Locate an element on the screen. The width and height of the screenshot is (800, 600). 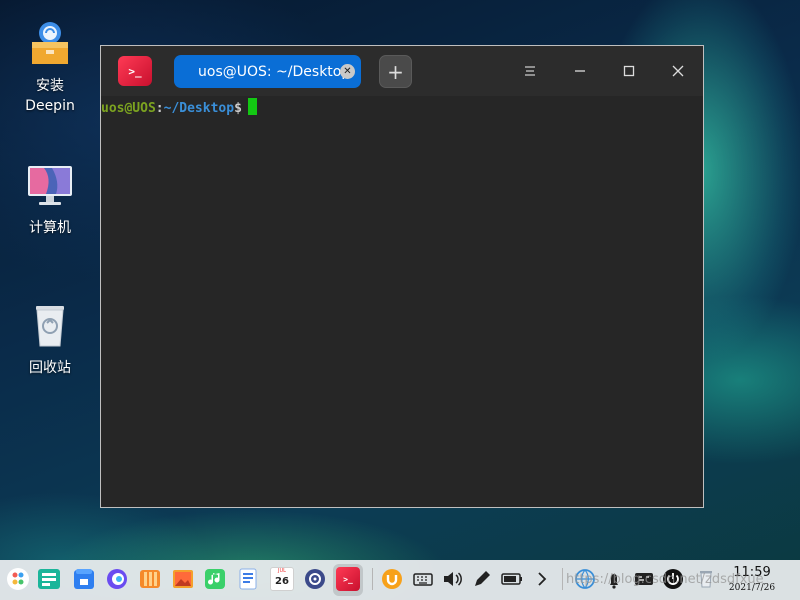
desktop-icon-label: 计算机 is located at coordinates (50, 228).